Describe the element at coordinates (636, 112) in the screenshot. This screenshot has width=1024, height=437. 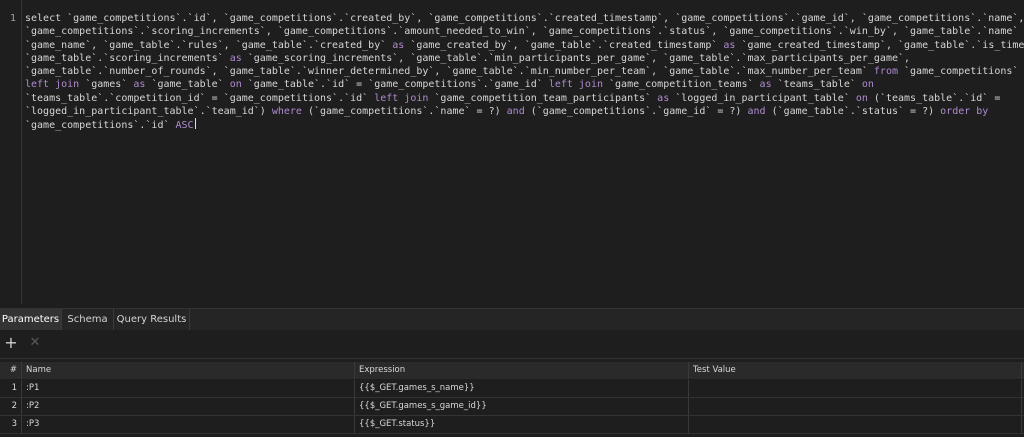
I see `sql-text: (`game_competitions`.`game_id` = ?)` at that location.